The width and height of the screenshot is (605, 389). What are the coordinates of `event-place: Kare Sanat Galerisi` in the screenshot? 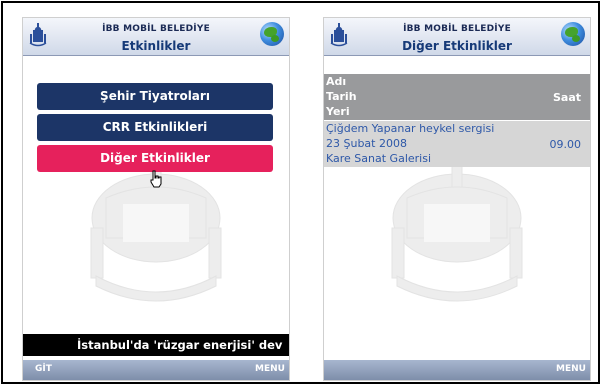 It's located at (379, 158).